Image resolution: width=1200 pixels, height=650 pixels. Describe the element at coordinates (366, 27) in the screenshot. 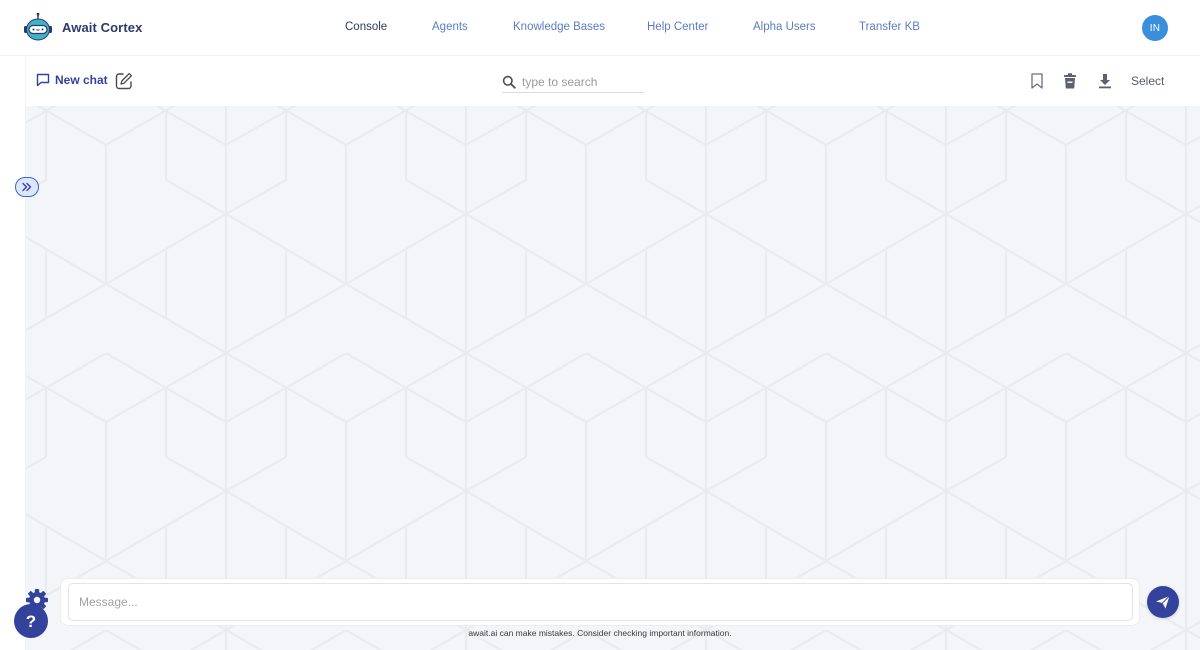

I see `nav-item-console: Console` at that location.